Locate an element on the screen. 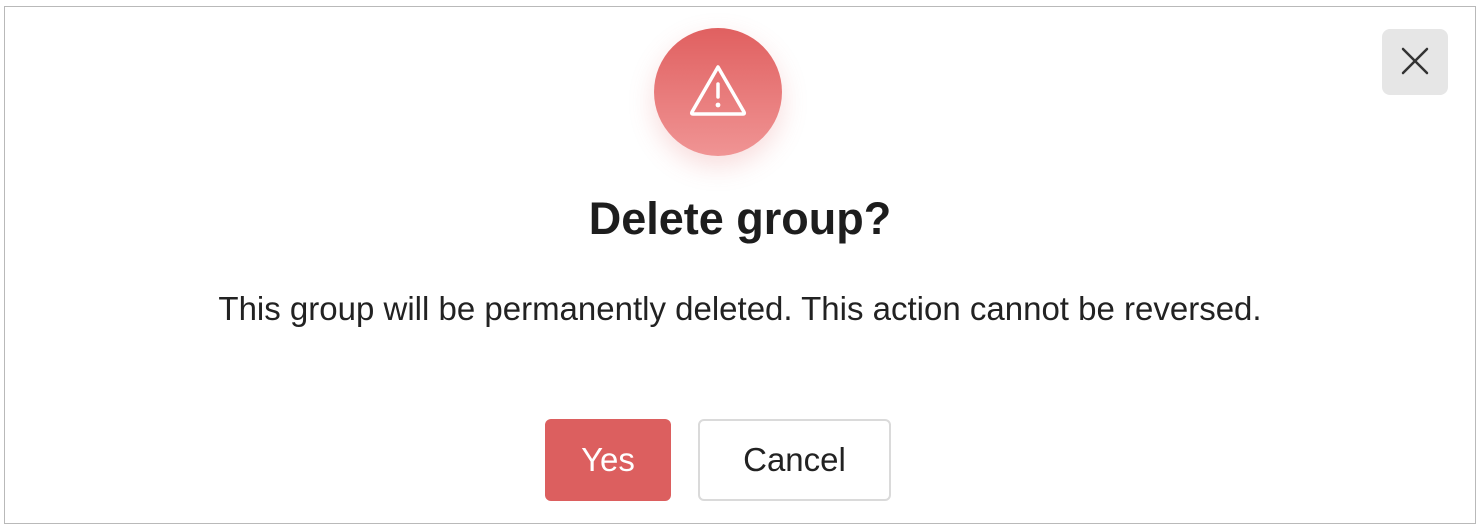  close-button is located at coordinates (1415, 62).